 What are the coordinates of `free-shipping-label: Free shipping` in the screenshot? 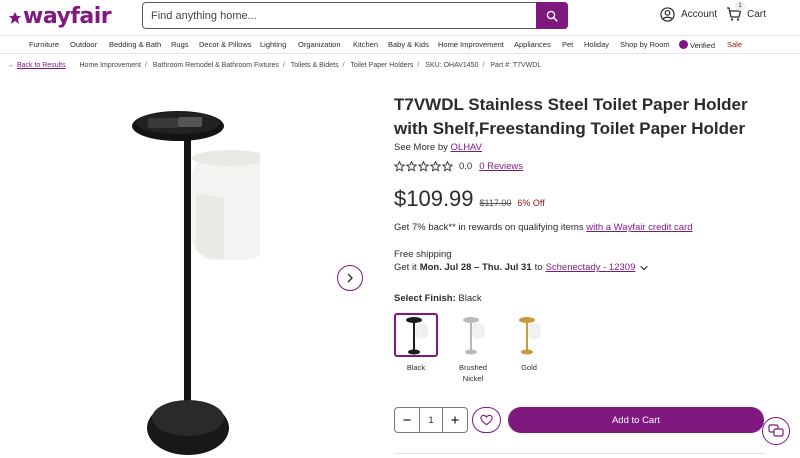 It's located at (423, 254).